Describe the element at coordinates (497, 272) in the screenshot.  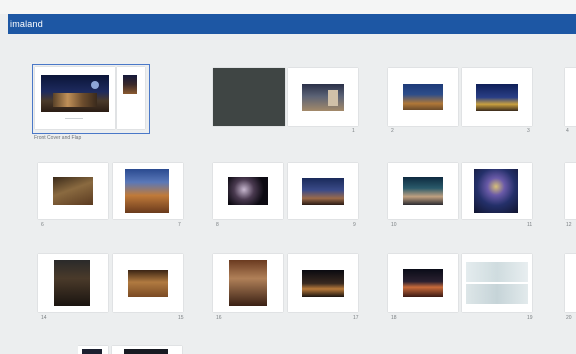
I see `page-19-photo-top` at that location.